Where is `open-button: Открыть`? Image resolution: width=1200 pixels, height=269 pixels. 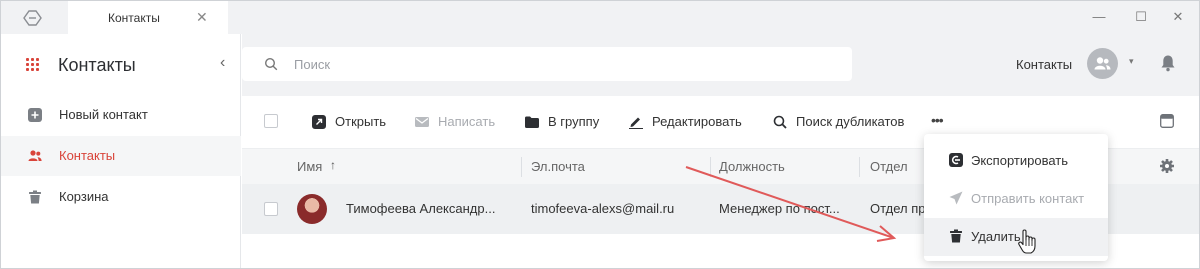
open-button: Открыть is located at coordinates (352, 123).